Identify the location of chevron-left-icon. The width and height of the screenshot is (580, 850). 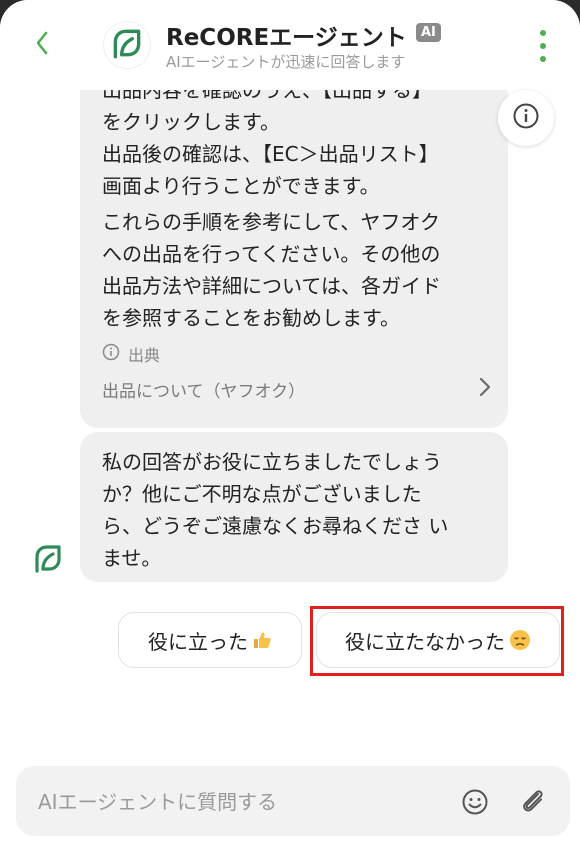
(42, 45).